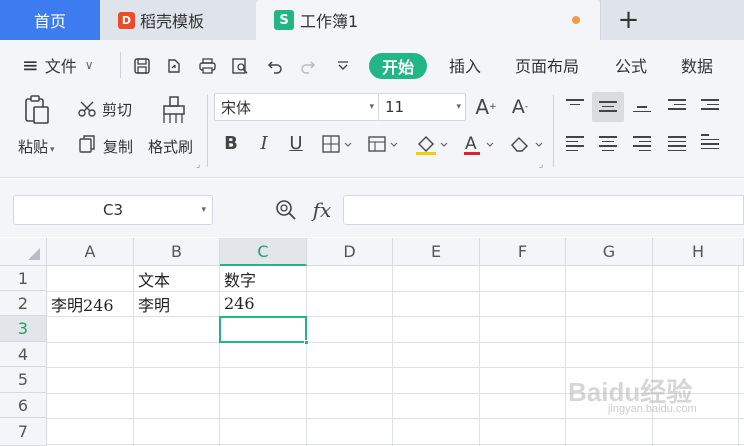  Describe the element at coordinates (284, 20) in the screenshot. I see `spreadsheet-logo-icon: S` at that location.